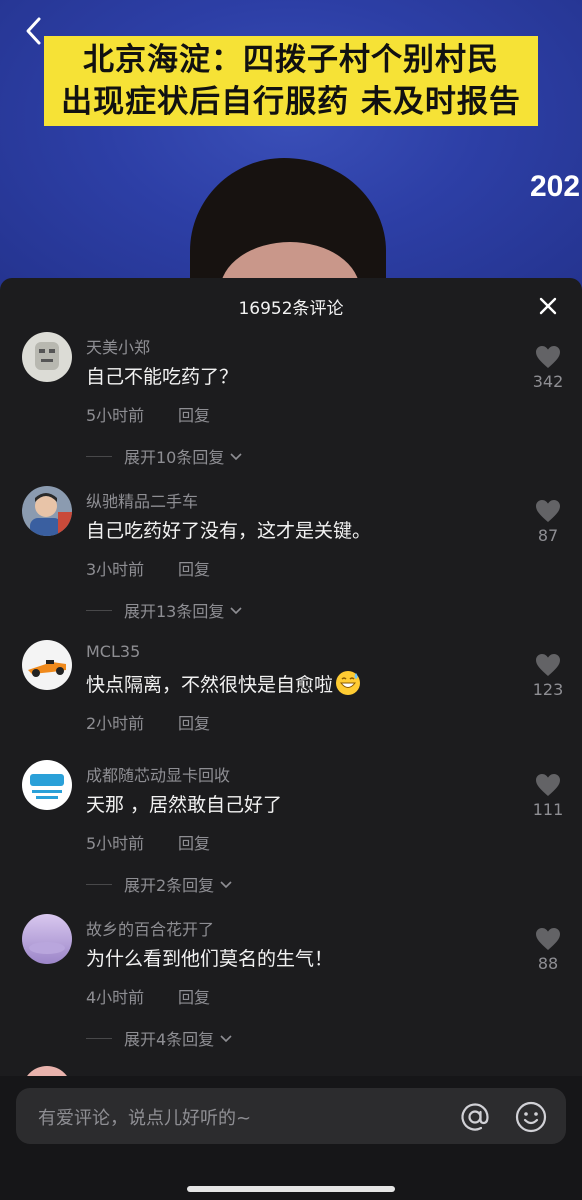 The image size is (582, 1200). I want to click on close-icon, so click(548, 306).